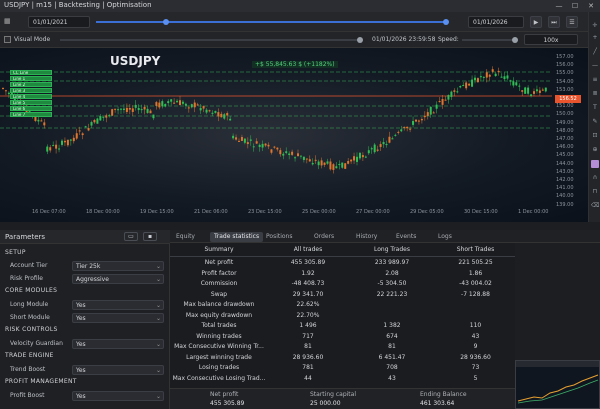 Image resolution: width=600 pixels, height=409 pixels. Describe the element at coordinates (342, 316) in the screenshot. I see `table-row: Max equity drawdown 22.70%` at that location.